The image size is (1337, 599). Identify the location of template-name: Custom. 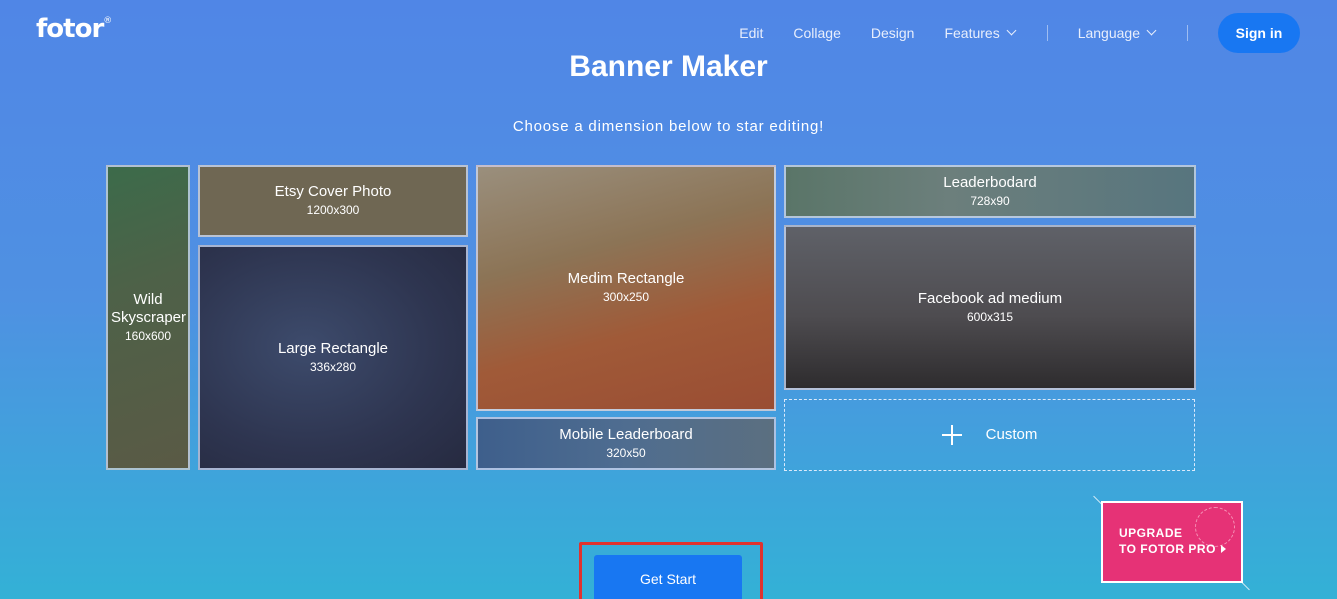
(1011, 434).